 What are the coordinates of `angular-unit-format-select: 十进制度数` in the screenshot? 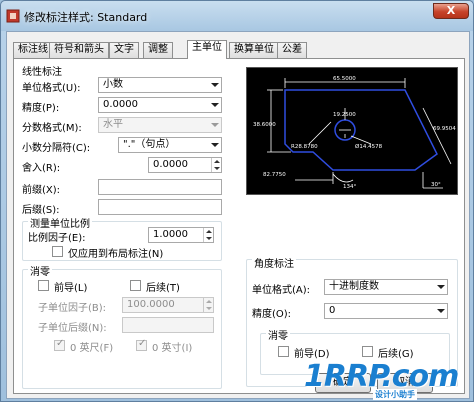 It's located at (386, 287).